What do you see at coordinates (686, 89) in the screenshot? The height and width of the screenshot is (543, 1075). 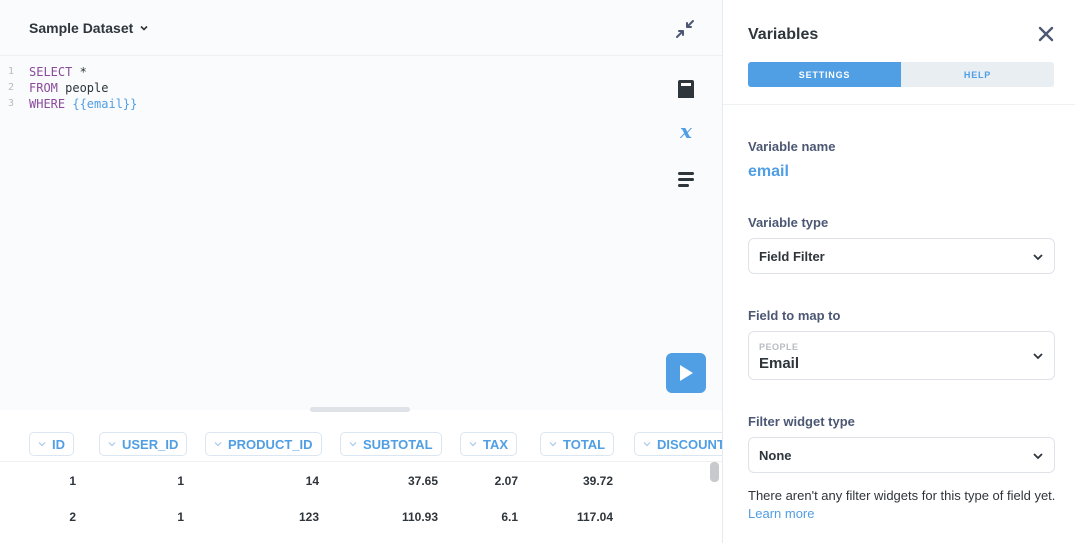 I see `data-reference-icon` at bounding box center [686, 89].